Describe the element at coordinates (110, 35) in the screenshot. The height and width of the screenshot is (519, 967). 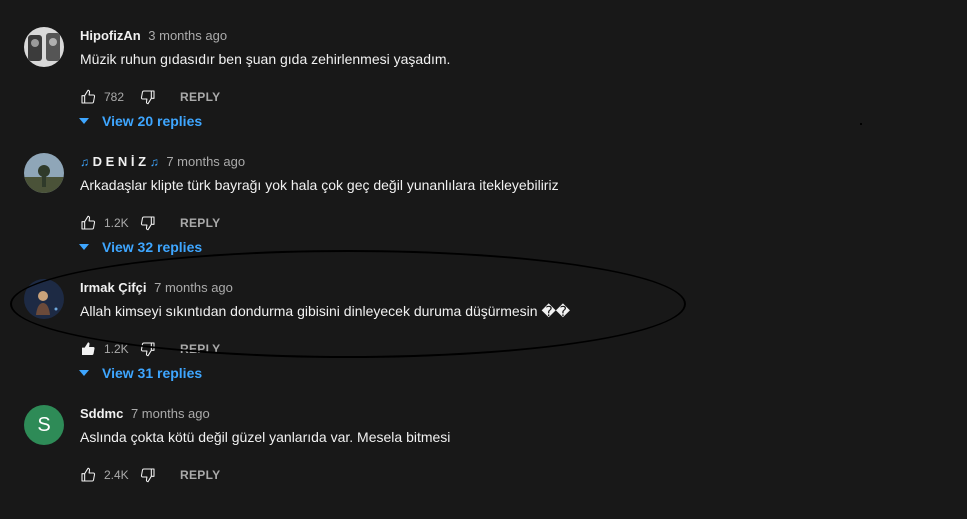
I see `author-name: HipofizAn` at that location.